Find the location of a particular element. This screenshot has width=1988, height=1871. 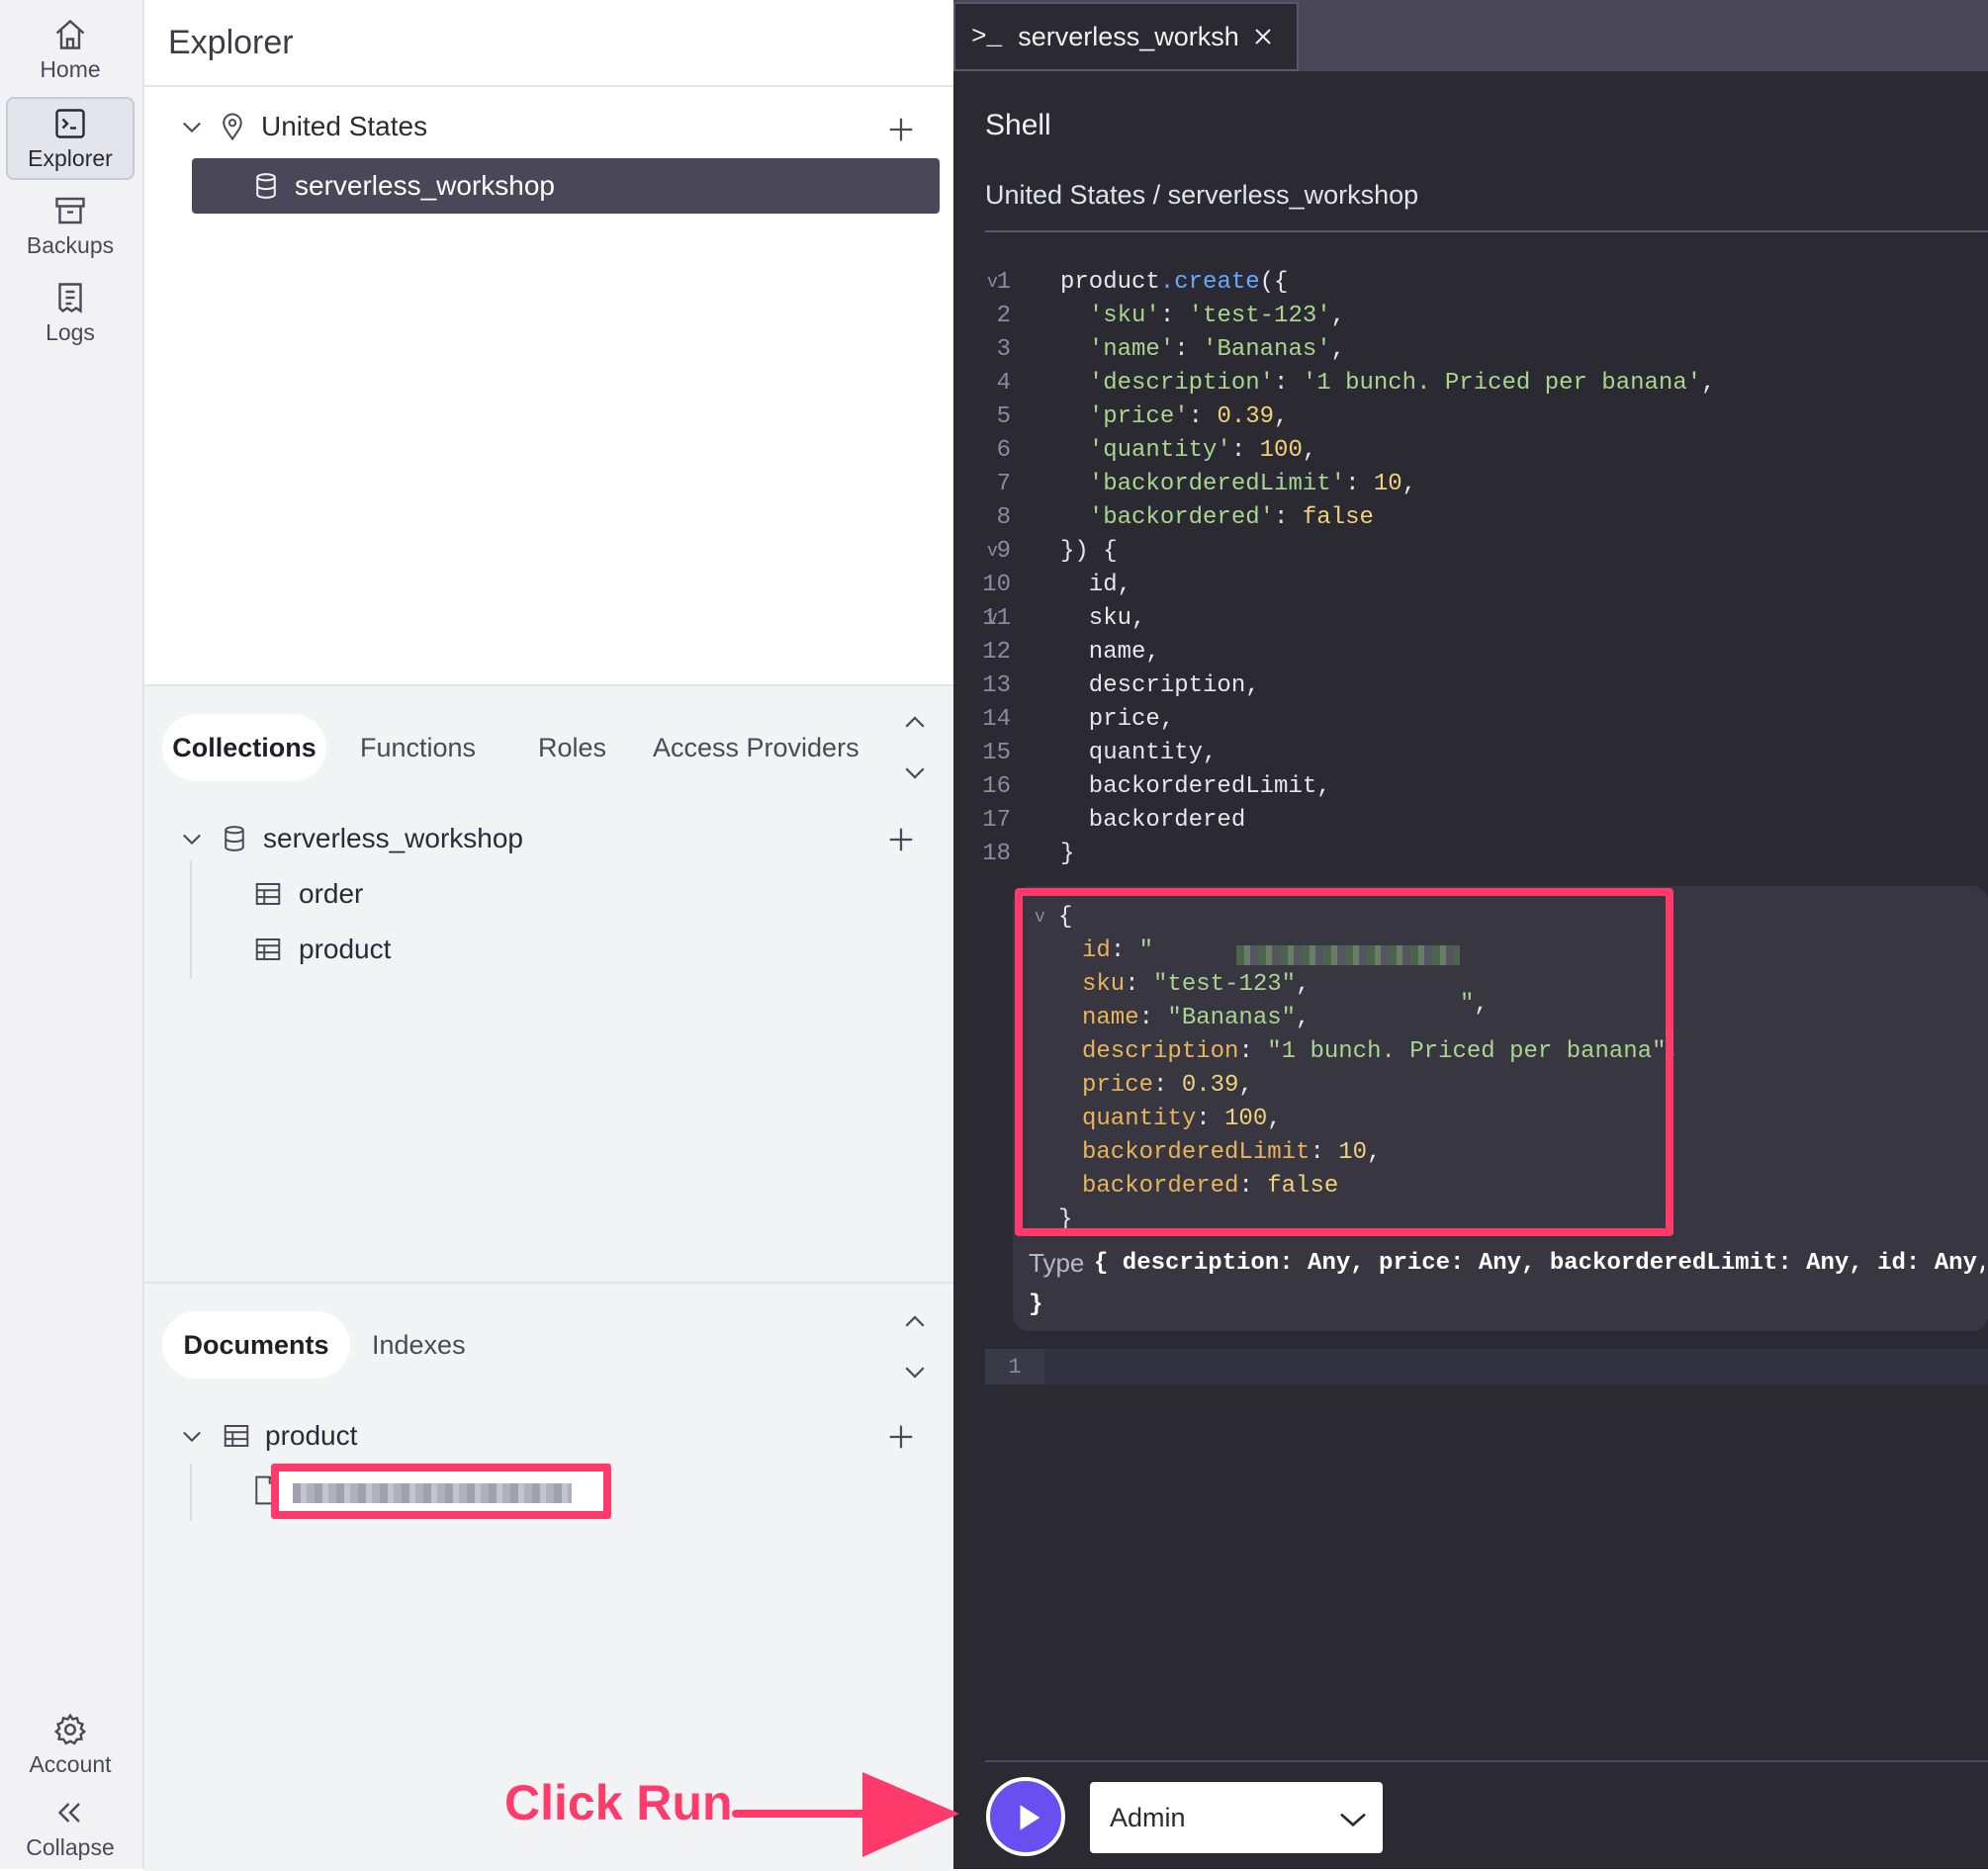

nav-account: Account is located at coordinates (70, 1745).